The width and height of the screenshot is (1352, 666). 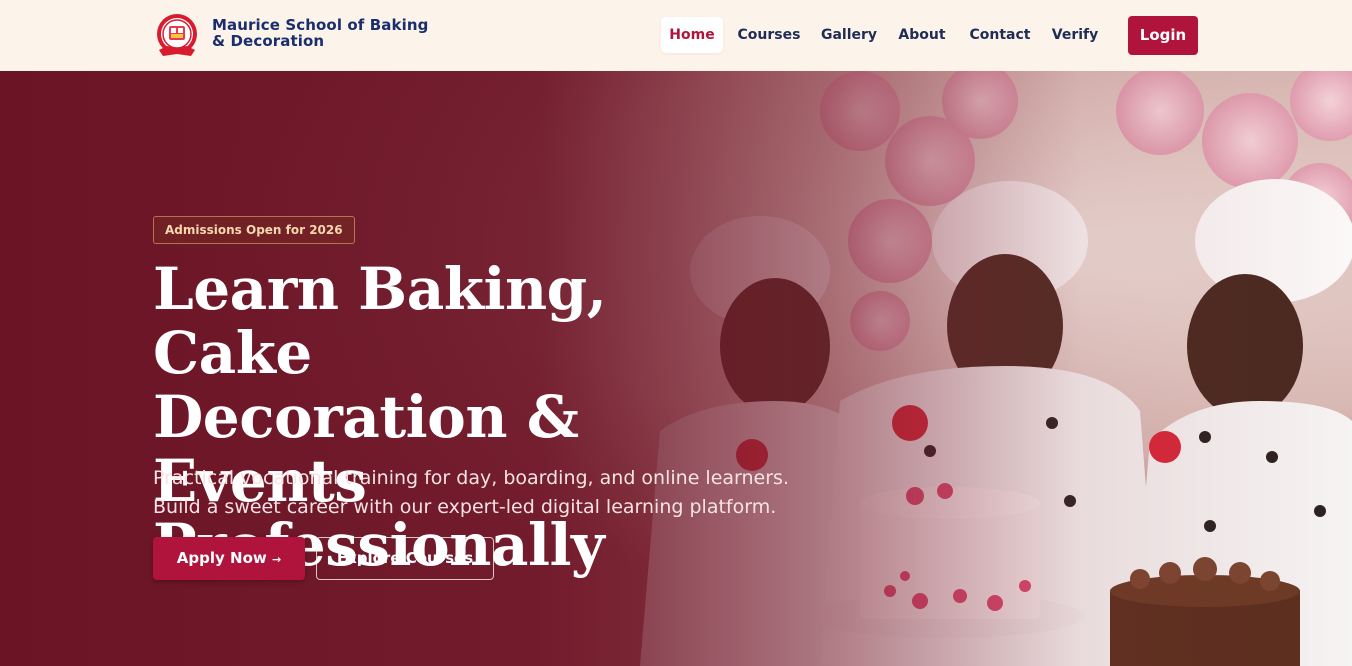 What do you see at coordinates (692, 35) in the screenshot?
I see `nav-home: Home` at bounding box center [692, 35].